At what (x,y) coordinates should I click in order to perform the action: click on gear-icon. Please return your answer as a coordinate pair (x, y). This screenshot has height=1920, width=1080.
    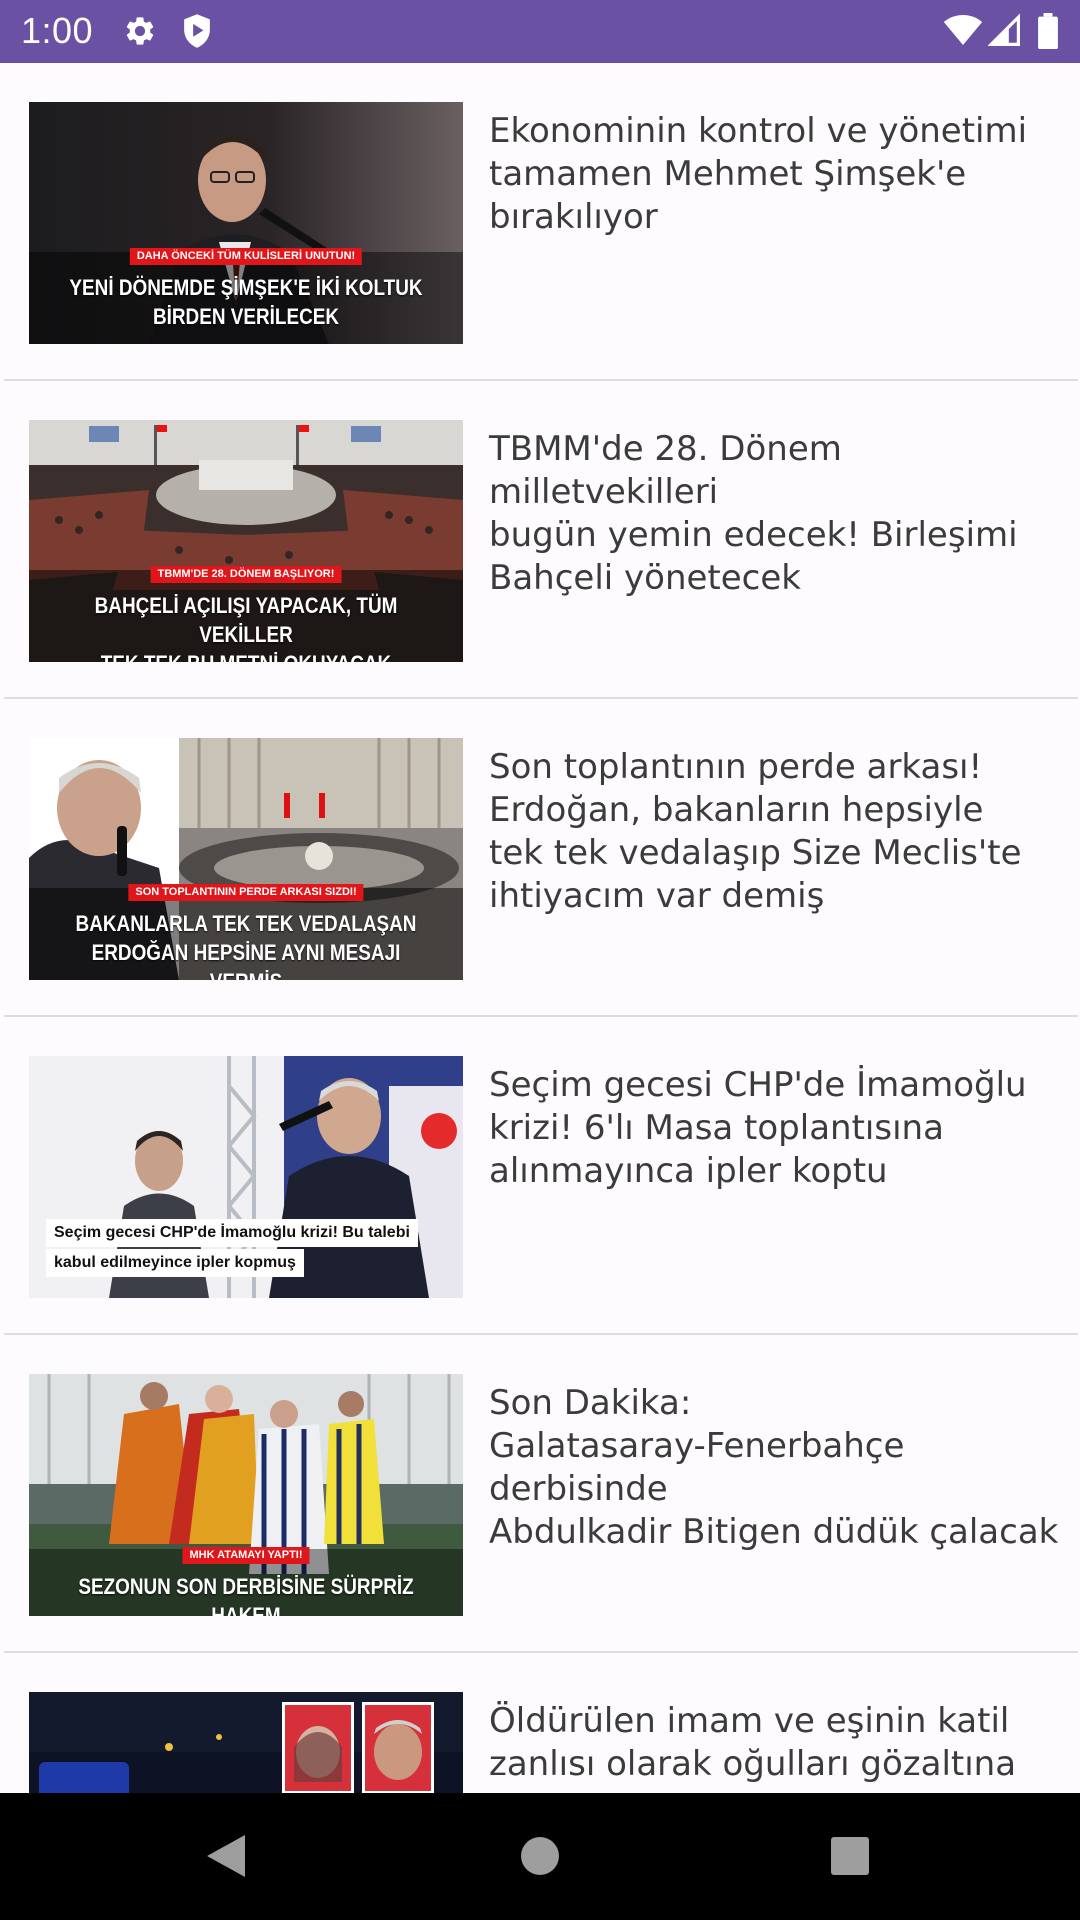
    Looking at the image, I should click on (140, 31).